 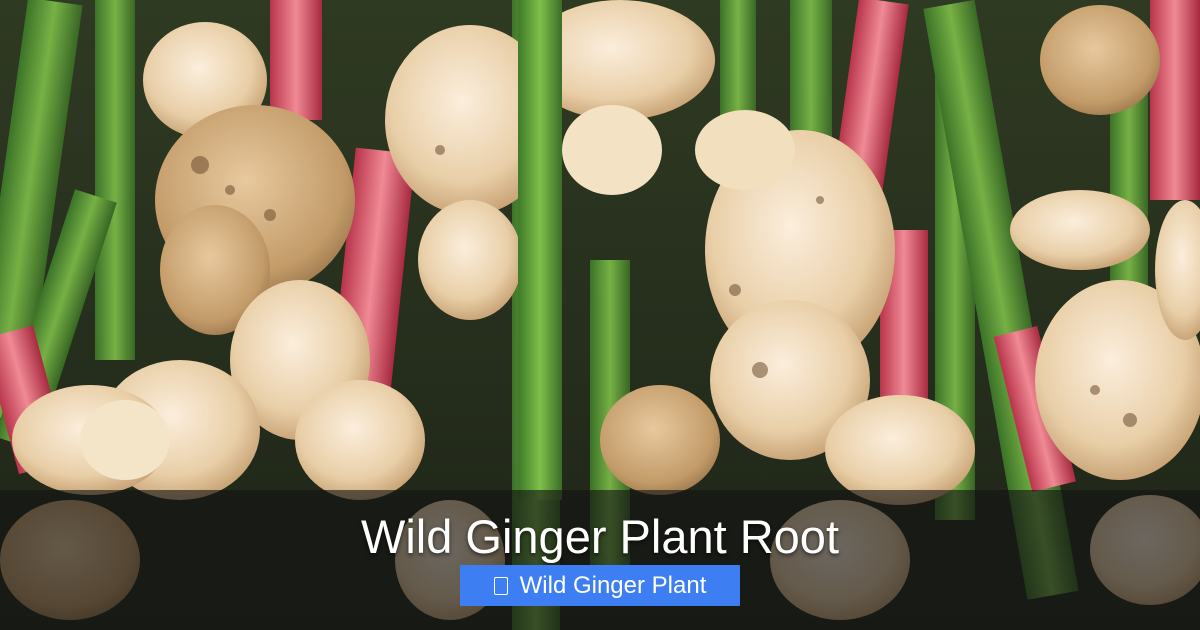 What do you see at coordinates (500, 586) in the screenshot?
I see `tag-icon` at bounding box center [500, 586].